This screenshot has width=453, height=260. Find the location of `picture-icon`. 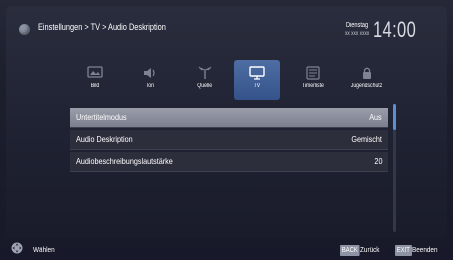

picture-icon is located at coordinates (95, 72).